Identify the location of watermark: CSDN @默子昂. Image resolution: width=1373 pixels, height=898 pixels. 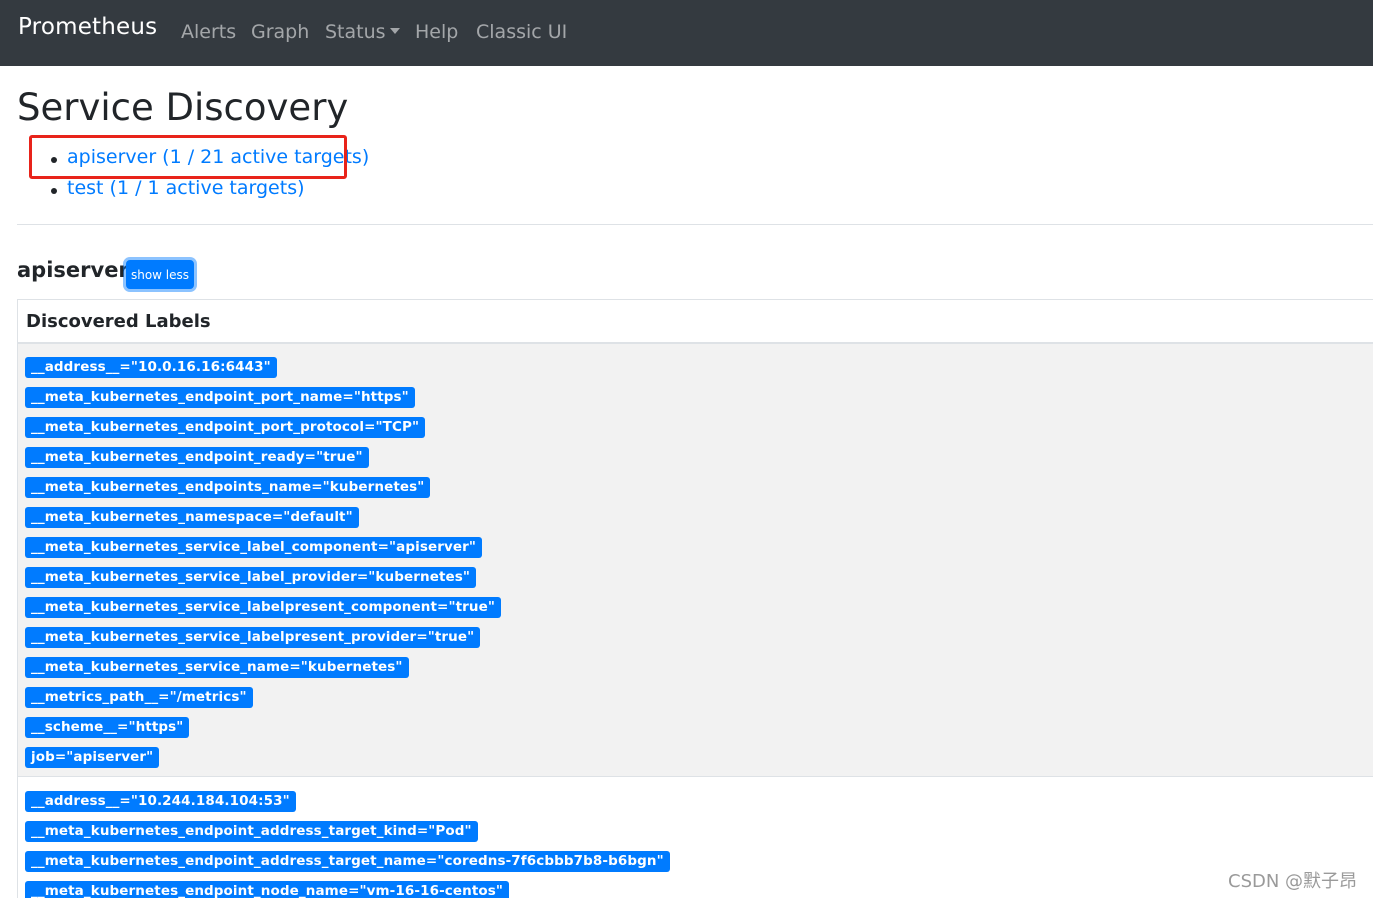
(1293, 881).